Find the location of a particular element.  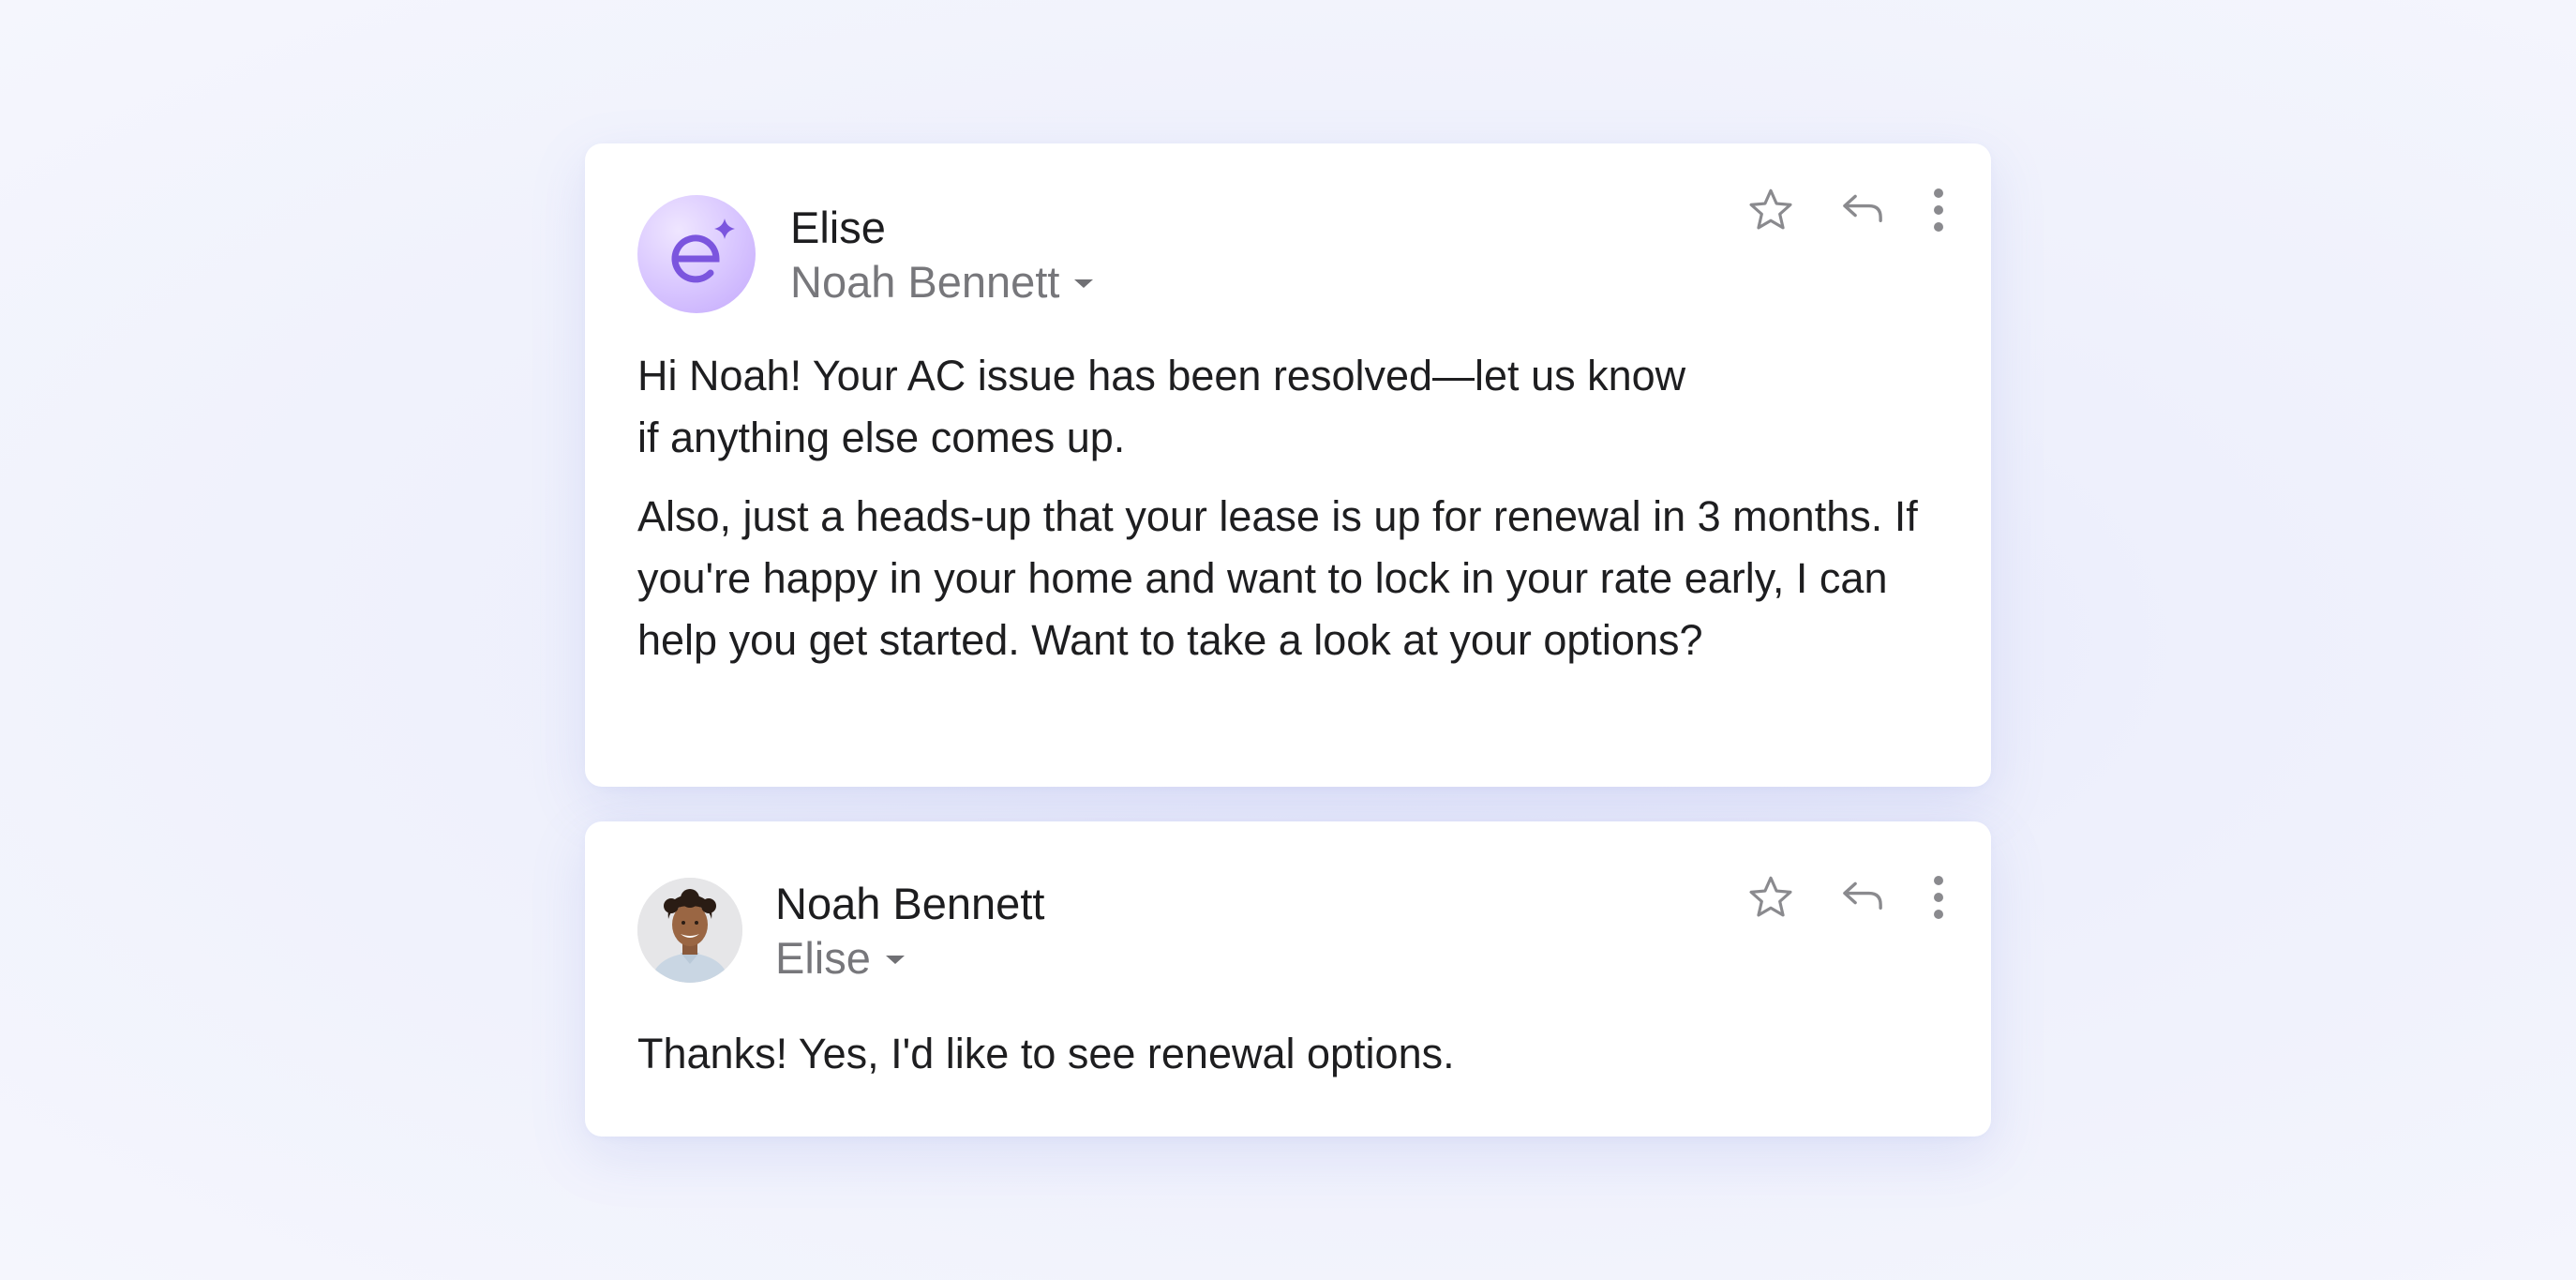

recipient-name: Elise is located at coordinates (823, 958).